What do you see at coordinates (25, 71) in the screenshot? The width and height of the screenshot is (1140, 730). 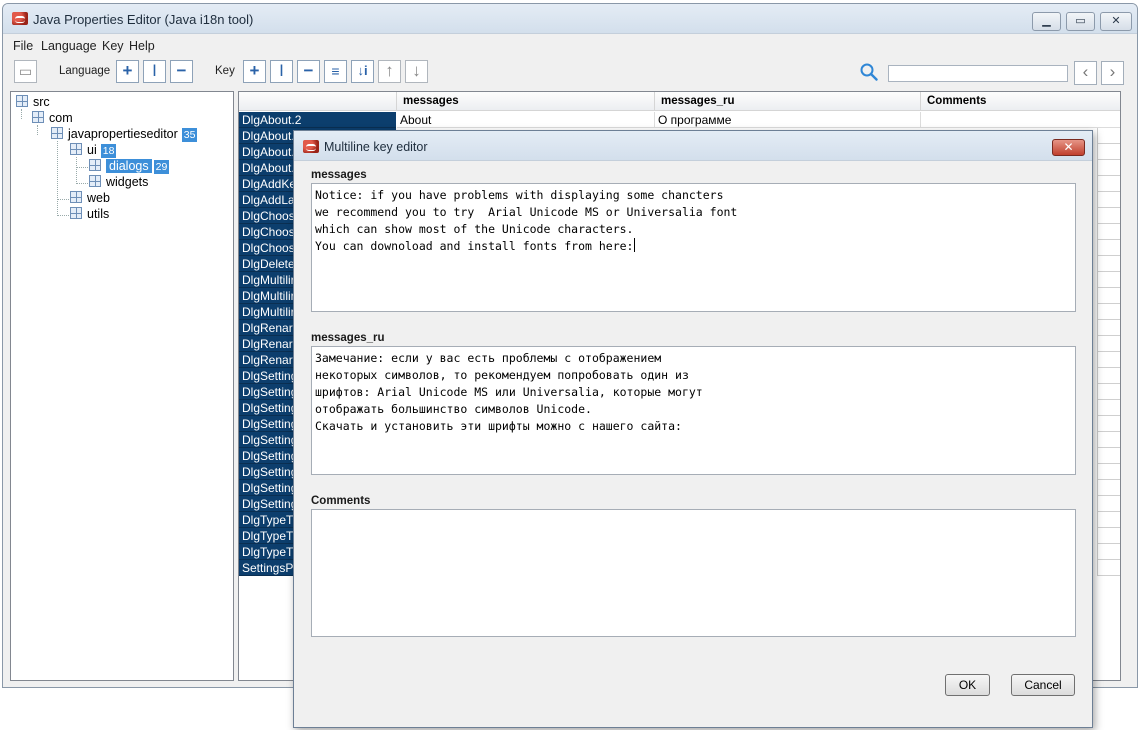 I see `save-button: ▭` at bounding box center [25, 71].